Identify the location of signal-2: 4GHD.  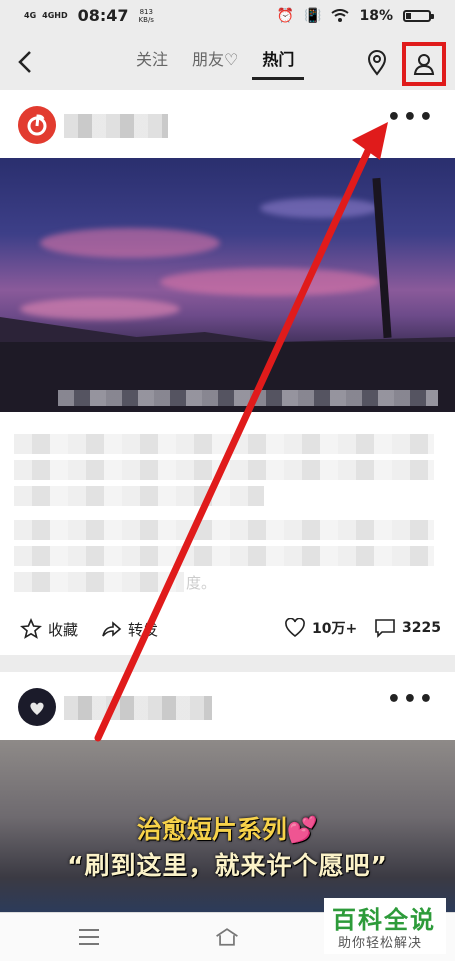
(55, 15).